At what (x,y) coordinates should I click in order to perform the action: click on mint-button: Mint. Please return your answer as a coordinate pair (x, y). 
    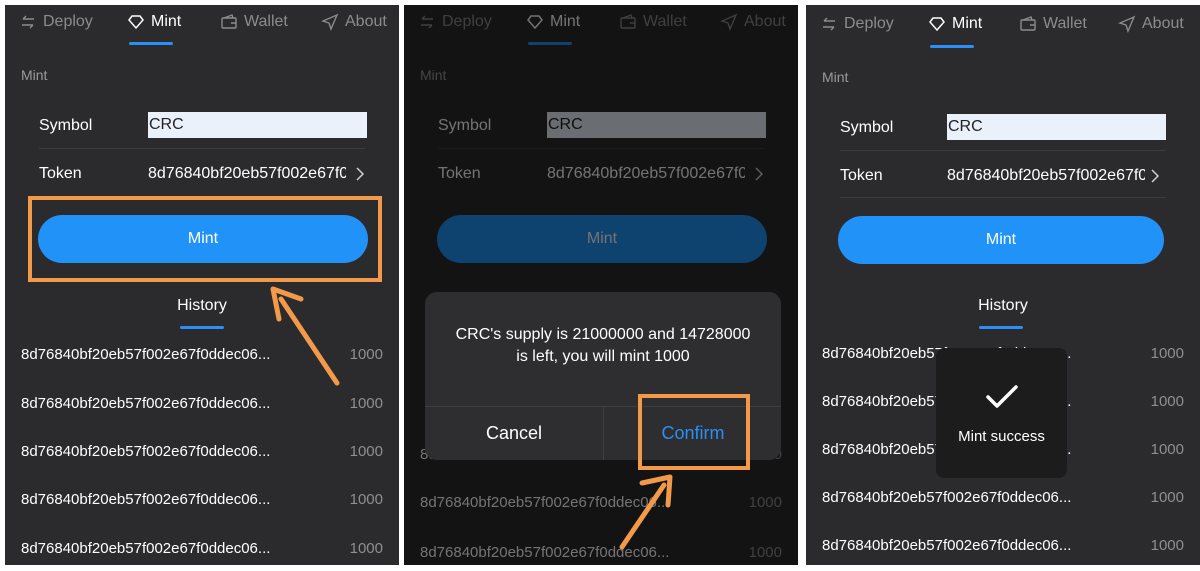
    Looking at the image, I should click on (1001, 240).